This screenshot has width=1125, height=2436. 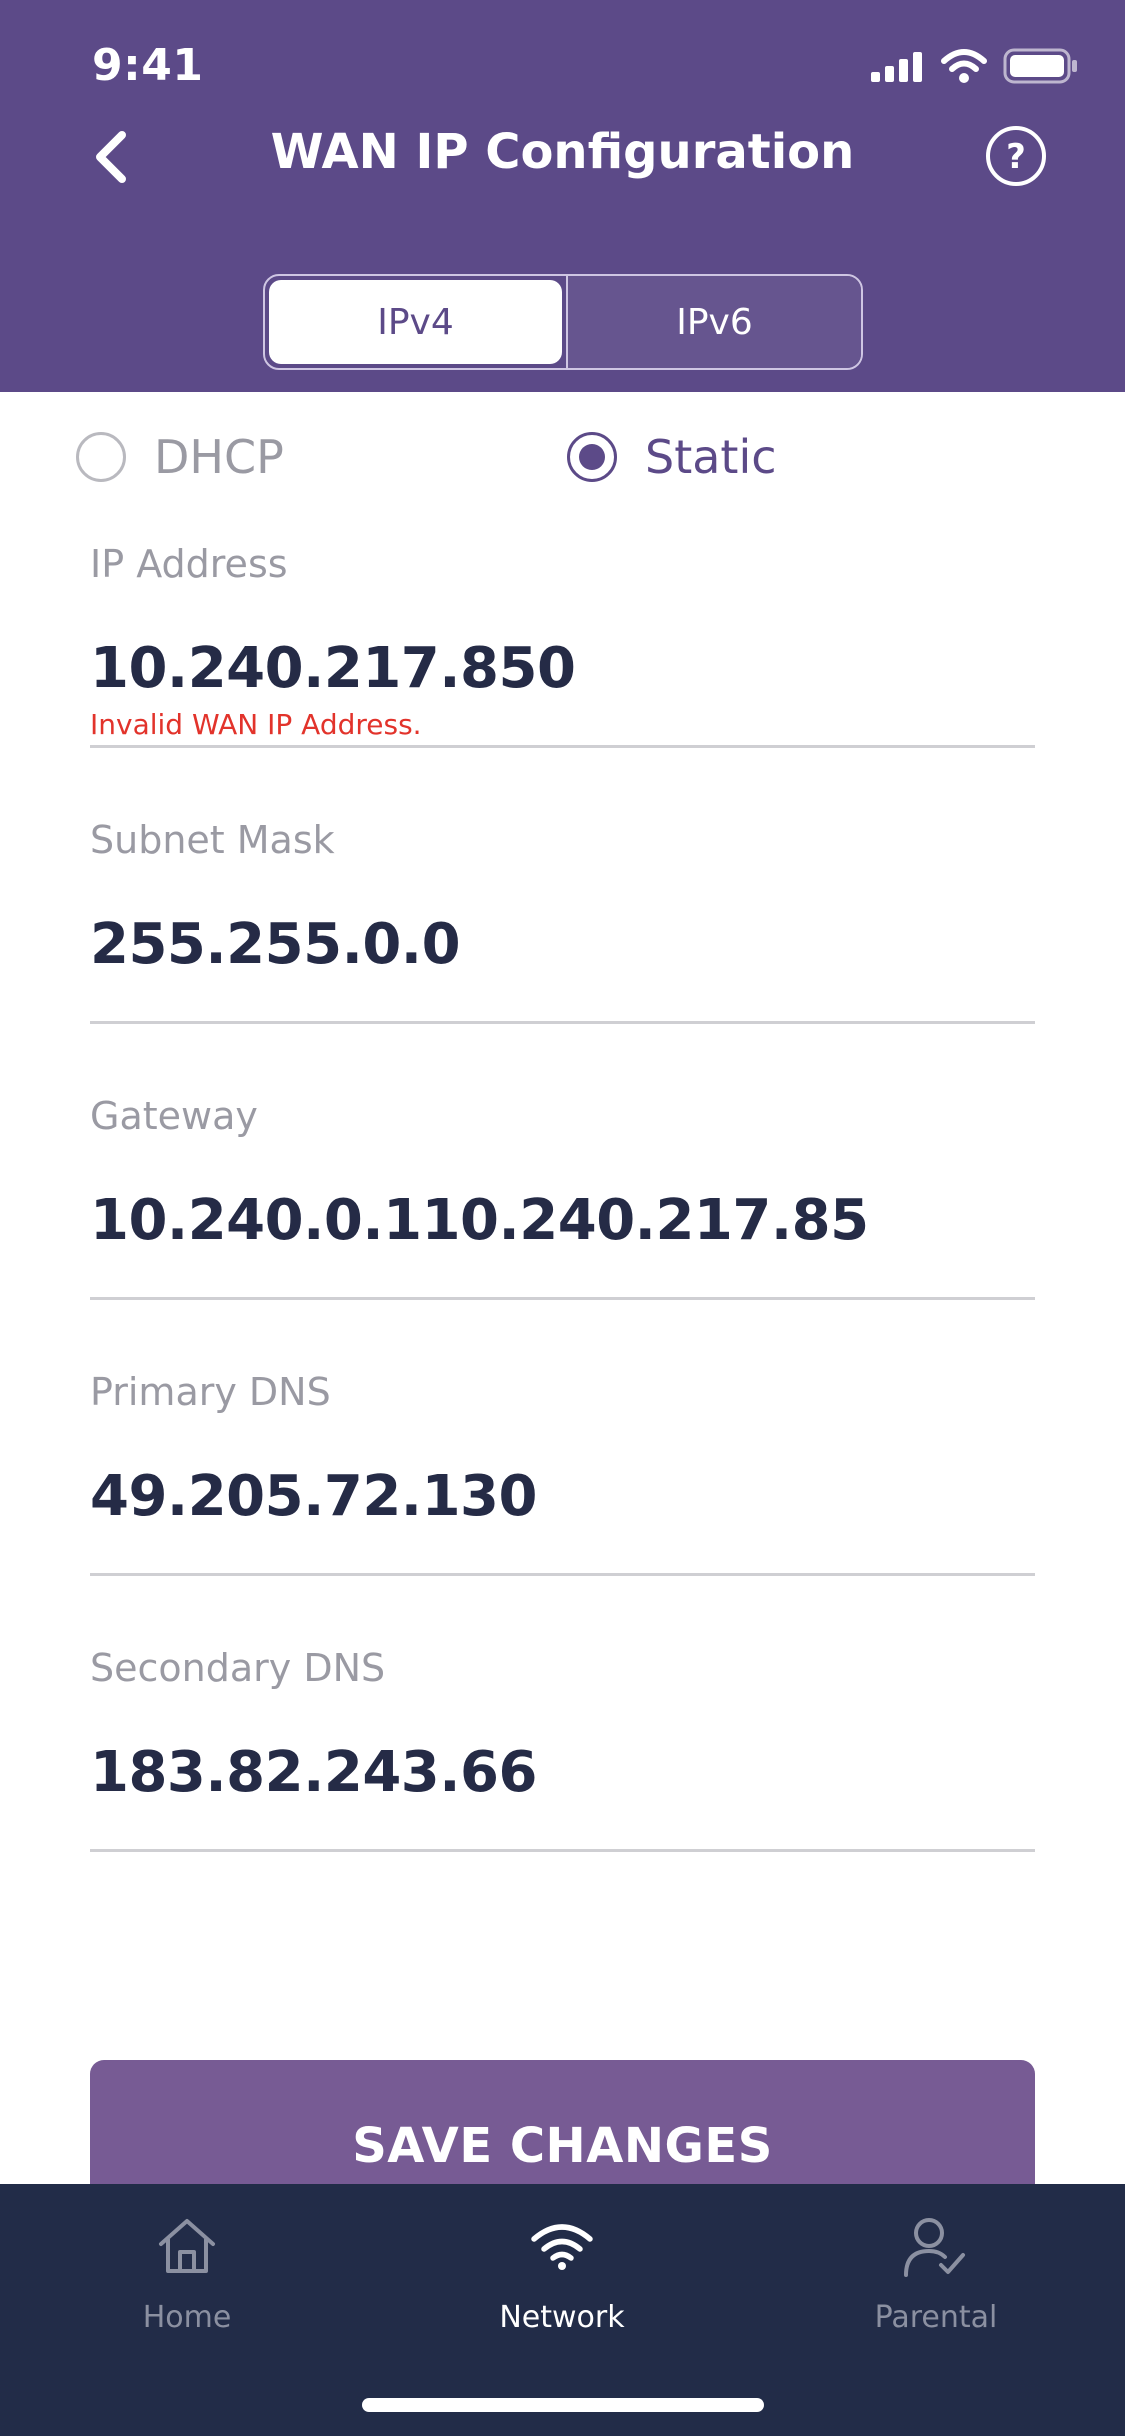 I want to click on subnet-mask-input: 255.255.0.0, so click(x=275, y=944).